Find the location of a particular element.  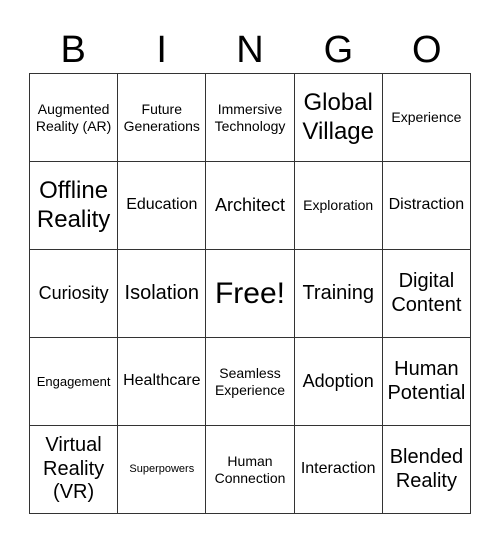

bingo-cell: Training is located at coordinates (338, 294).